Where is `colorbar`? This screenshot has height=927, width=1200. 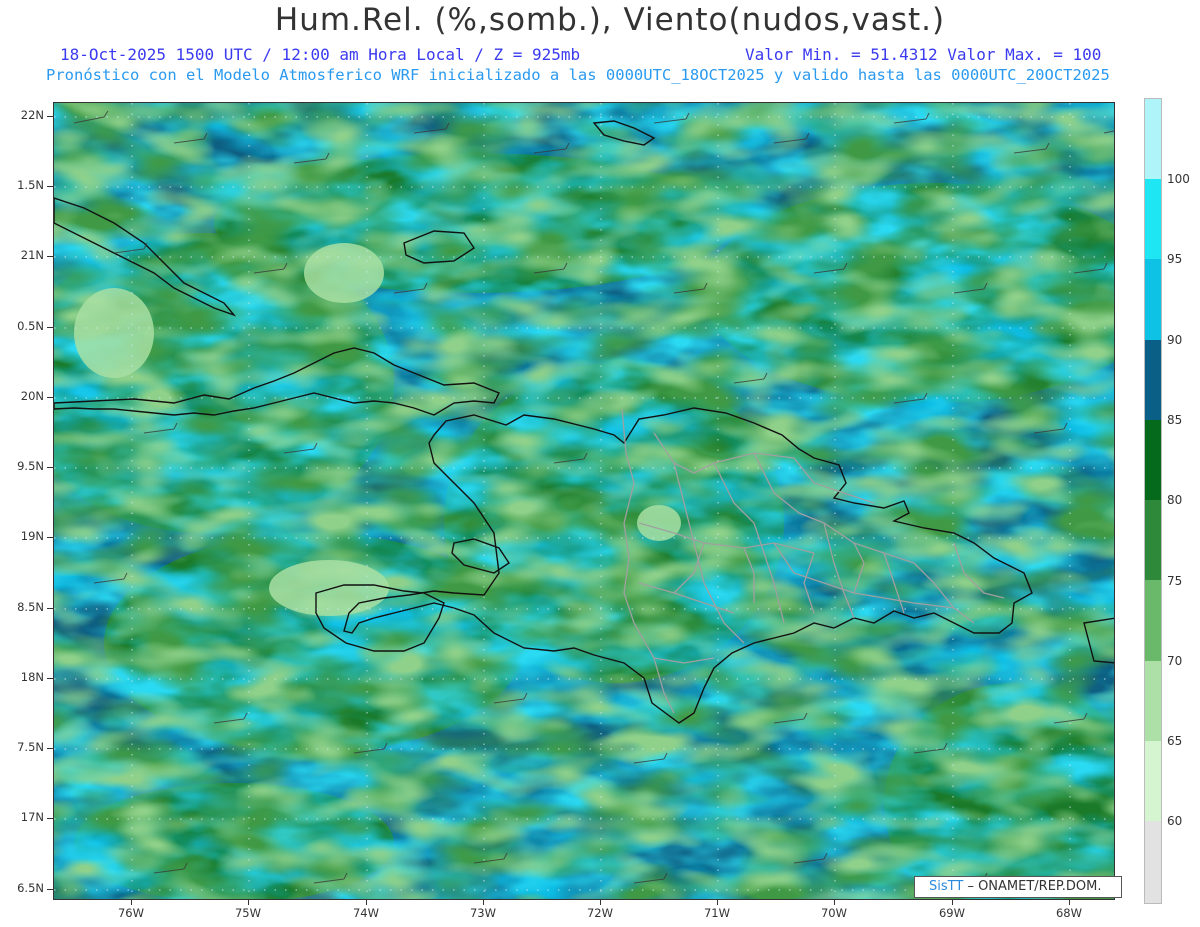
colorbar is located at coordinates (1153, 501).